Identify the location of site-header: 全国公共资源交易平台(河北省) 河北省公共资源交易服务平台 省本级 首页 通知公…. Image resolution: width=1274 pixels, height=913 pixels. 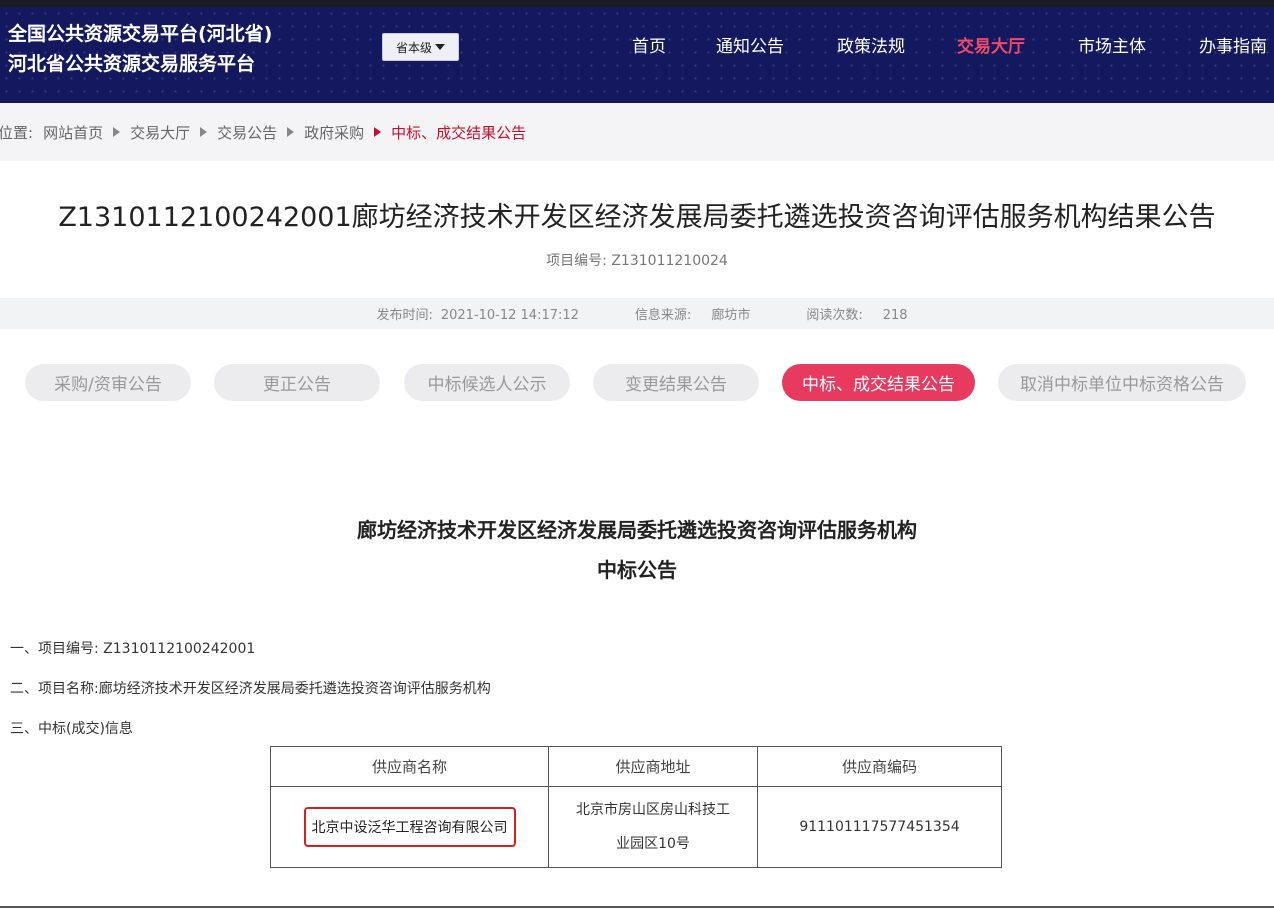
(637, 55).